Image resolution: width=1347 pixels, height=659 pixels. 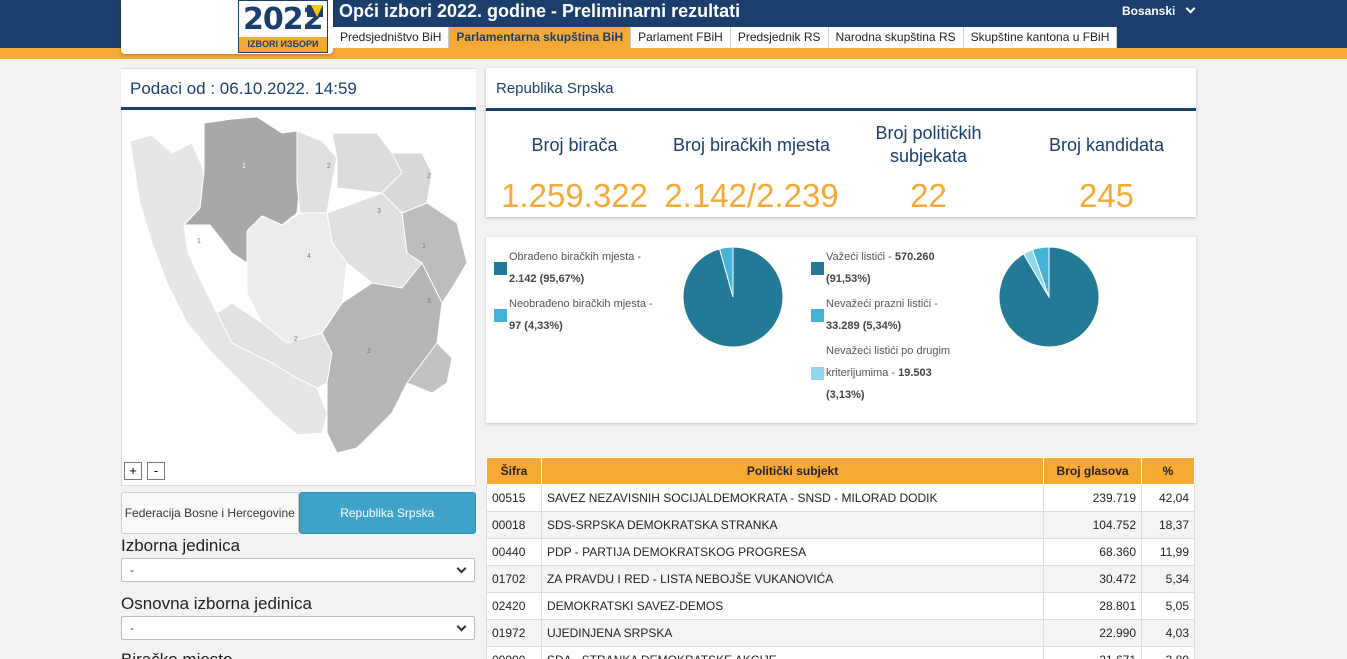 What do you see at coordinates (1092, 652) in the screenshot?
I see `cell-glasovi: 21.671` at bounding box center [1092, 652].